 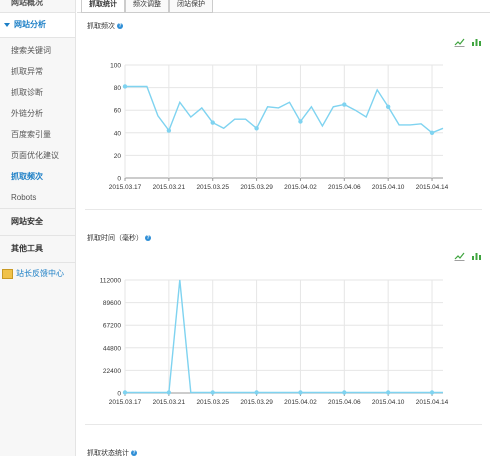 I want to click on crawl-frequency-title-text: 抓取频次, so click(x=101, y=26).